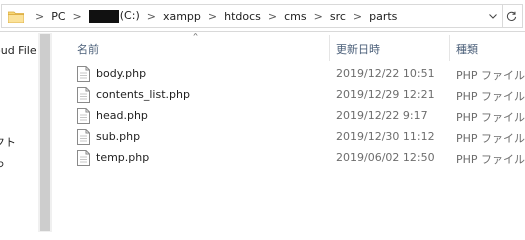 The image size is (525, 240). I want to click on chevron-down-icon, so click(493, 16).